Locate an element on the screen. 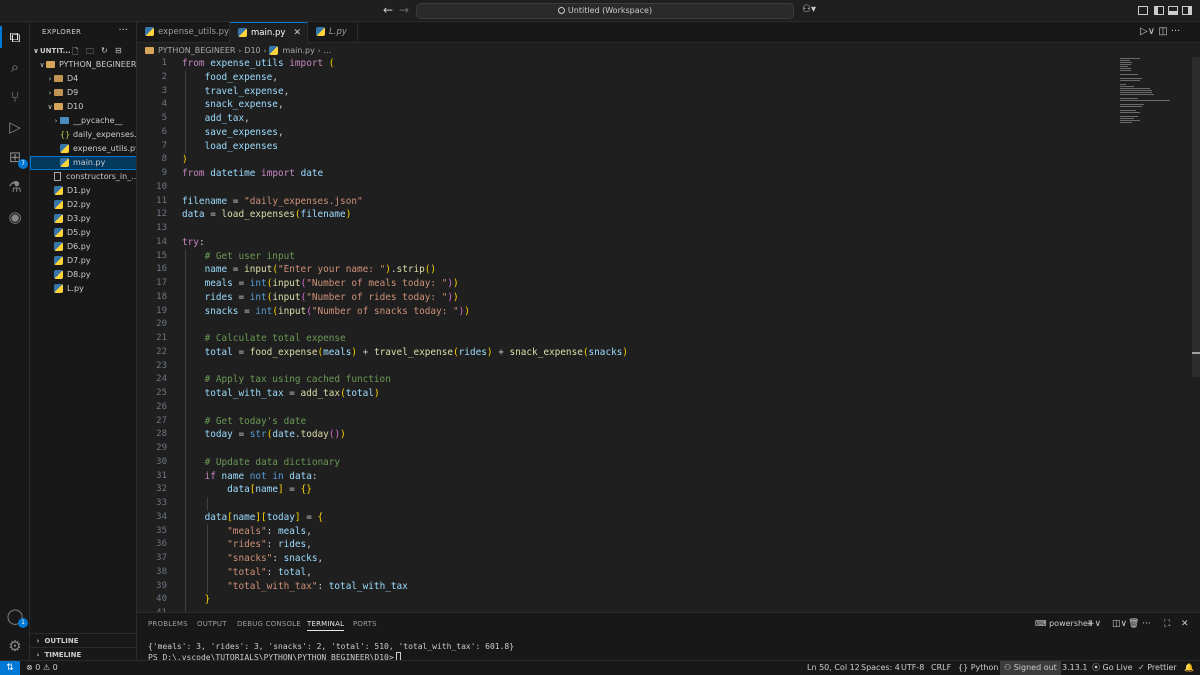 This screenshot has height=675, width=1200. minimap is located at coordinates (1150, 92).